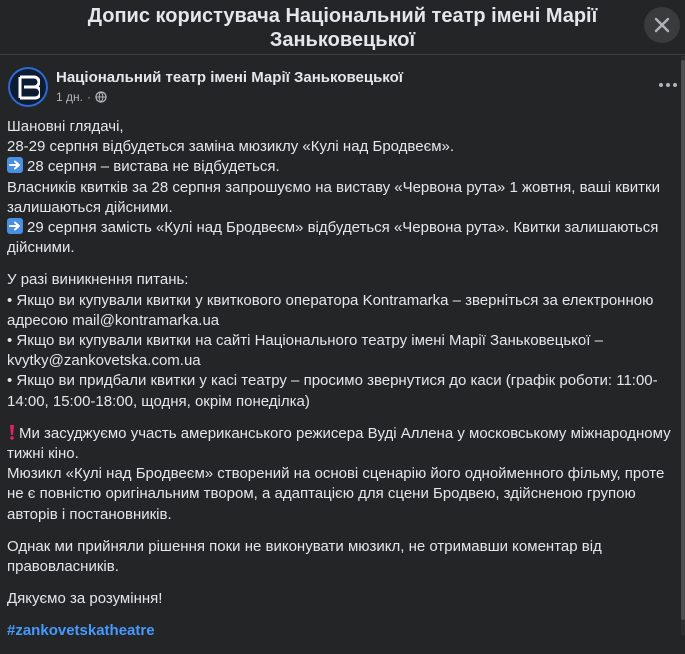  What do you see at coordinates (12, 432) in the screenshot?
I see `exclamation-icon` at bounding box center [12, 432].